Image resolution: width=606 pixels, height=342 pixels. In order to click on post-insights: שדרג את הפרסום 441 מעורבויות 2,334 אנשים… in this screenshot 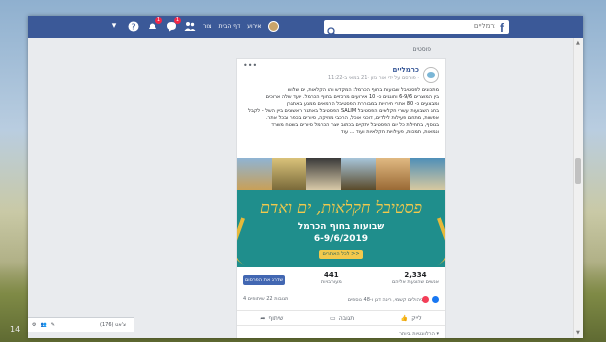, I will do `click(341, 281)`.